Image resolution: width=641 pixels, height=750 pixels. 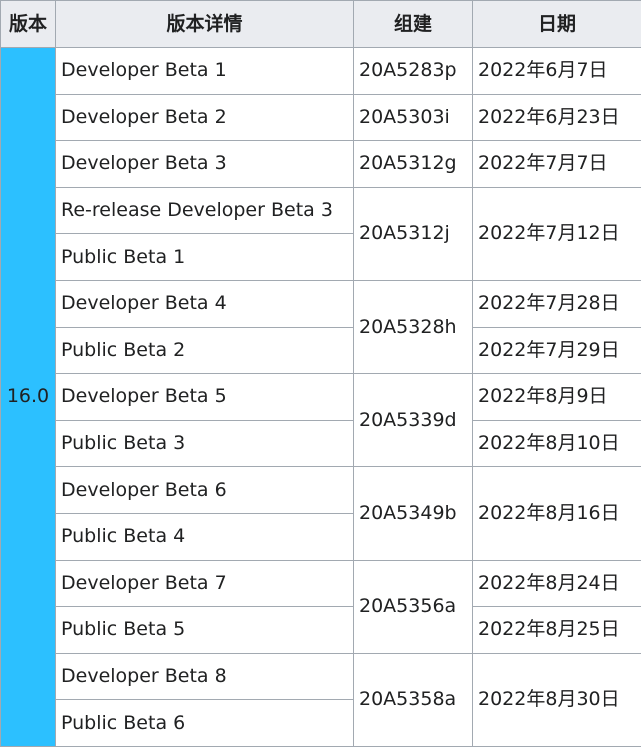 What do you see at coordinates (556, 24) in the screenshot?
I see `header-date: 日期` at bounding box center [556, 24].